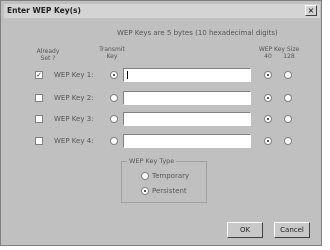 This screenshot has width=330, height=250. Describe the element at coordinates (169, 191) in the screenshot. I see `persistent-label: Persistent` at that location.